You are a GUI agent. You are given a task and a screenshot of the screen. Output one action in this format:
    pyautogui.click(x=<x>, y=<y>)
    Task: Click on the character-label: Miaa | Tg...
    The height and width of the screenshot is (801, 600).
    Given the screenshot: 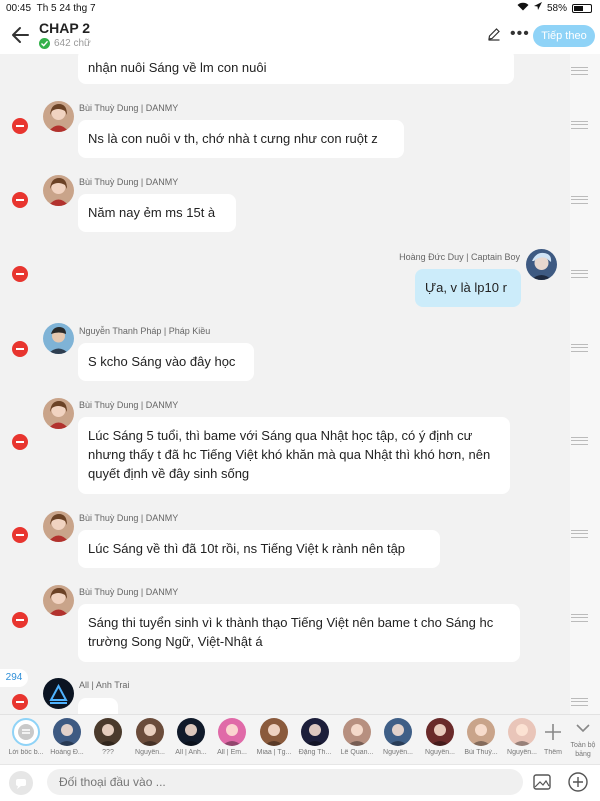 What is the action you would take?
    pyautogui.click(x=274, y=752)
    